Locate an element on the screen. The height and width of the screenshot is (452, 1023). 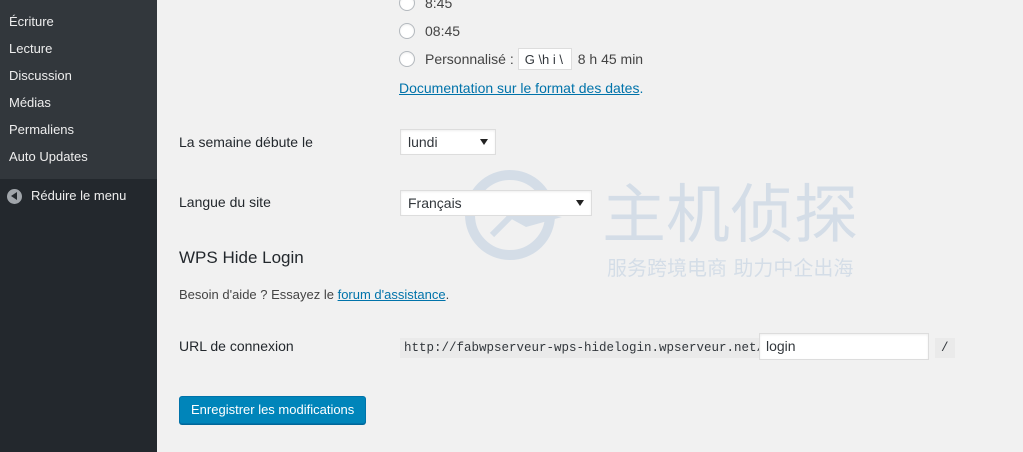
time-format-option-label: 08:45 is located at coordinates (443, 31).